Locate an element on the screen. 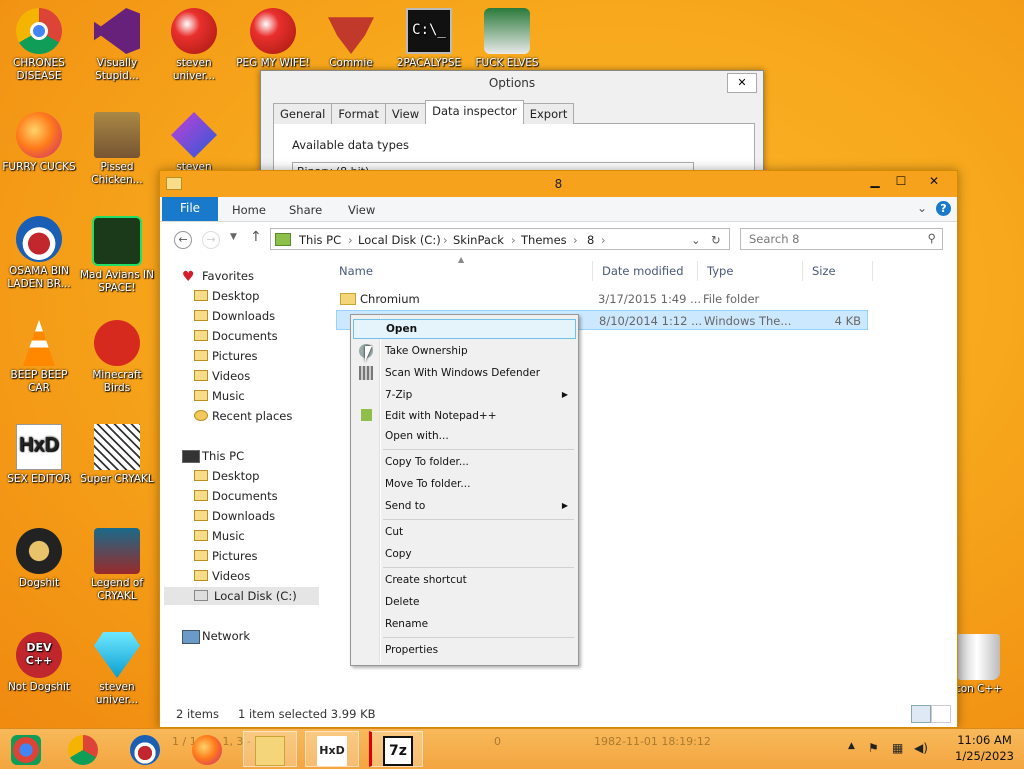  nav-fav-pictures: Pictures is located at coordinates (225, 356).